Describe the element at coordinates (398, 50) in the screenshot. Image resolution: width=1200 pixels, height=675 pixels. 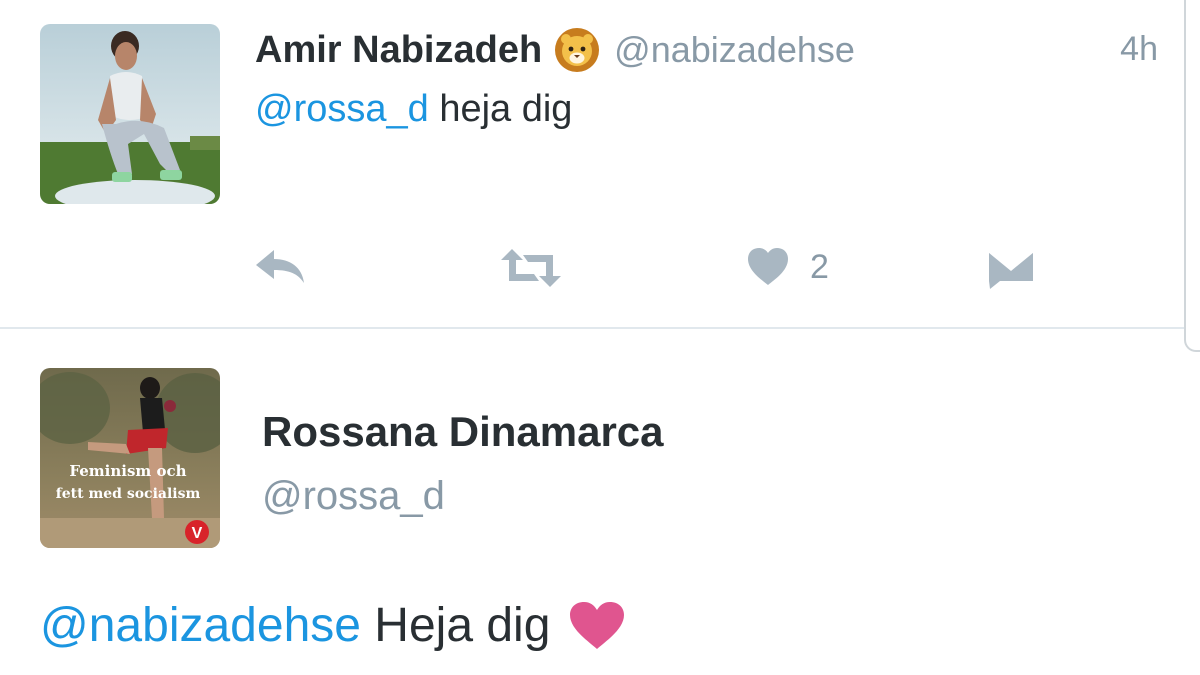
I see `author-name: Amir Nabizadeh` at that location.